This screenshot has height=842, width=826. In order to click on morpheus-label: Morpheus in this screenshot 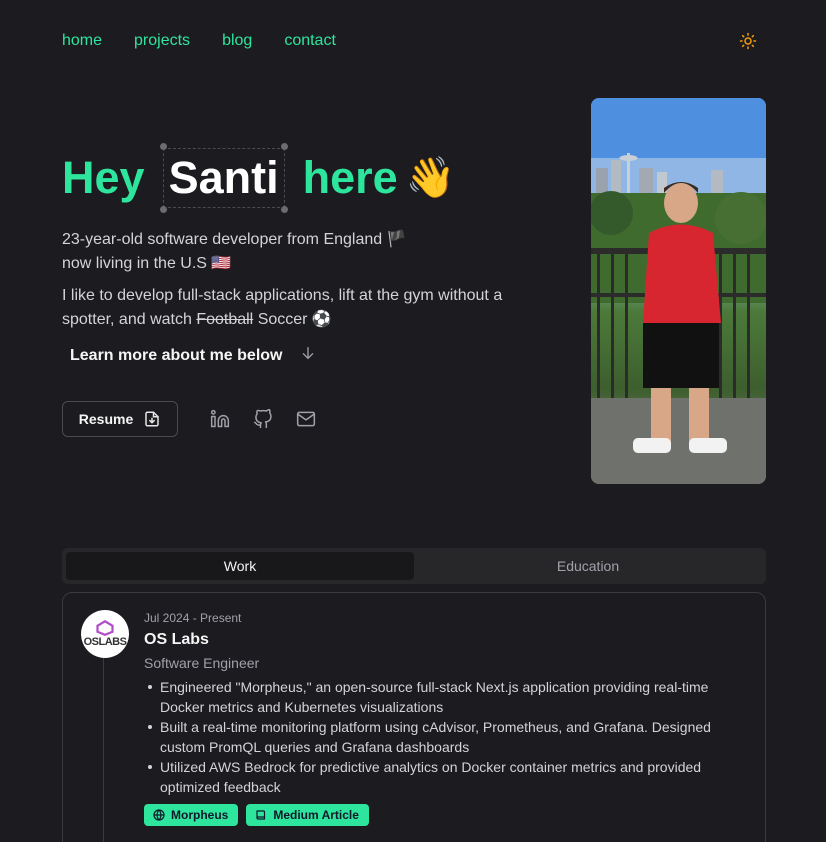, I will do `click(200, 815)`.